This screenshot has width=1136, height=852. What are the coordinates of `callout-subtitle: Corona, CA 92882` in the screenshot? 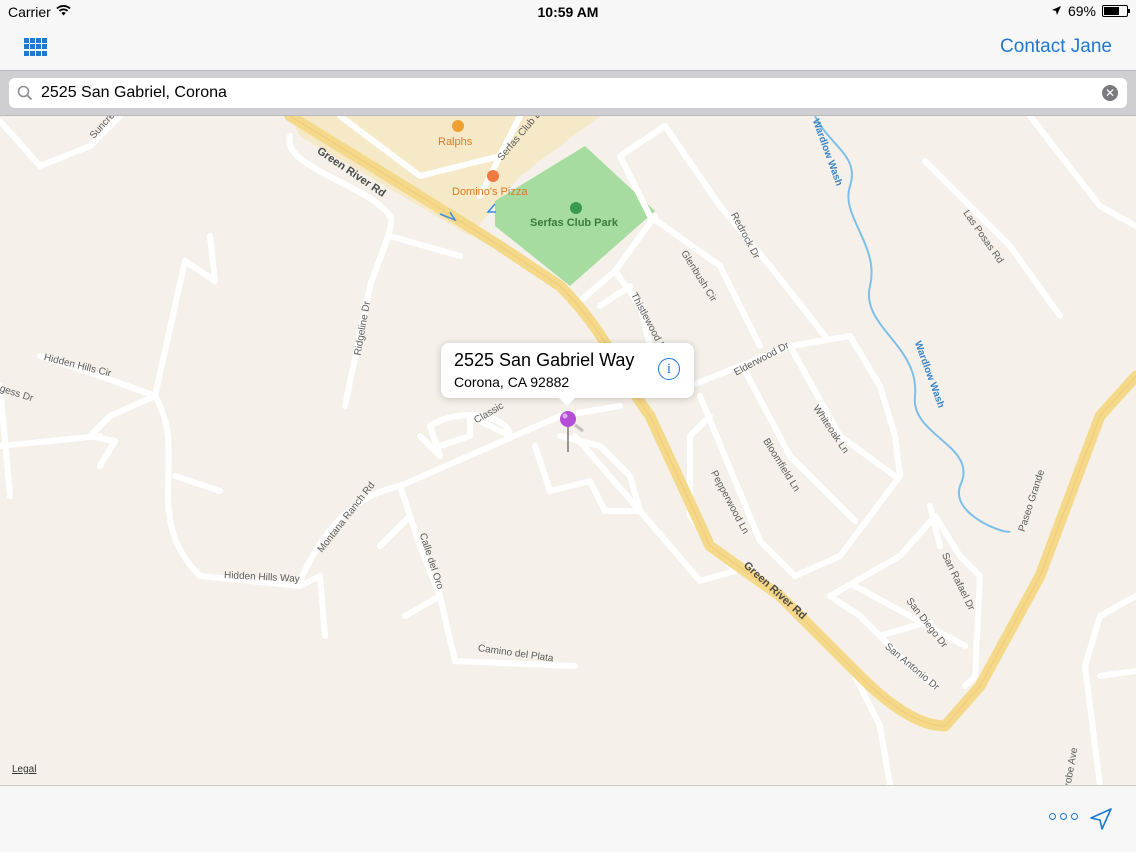 It's located at (512, 382).